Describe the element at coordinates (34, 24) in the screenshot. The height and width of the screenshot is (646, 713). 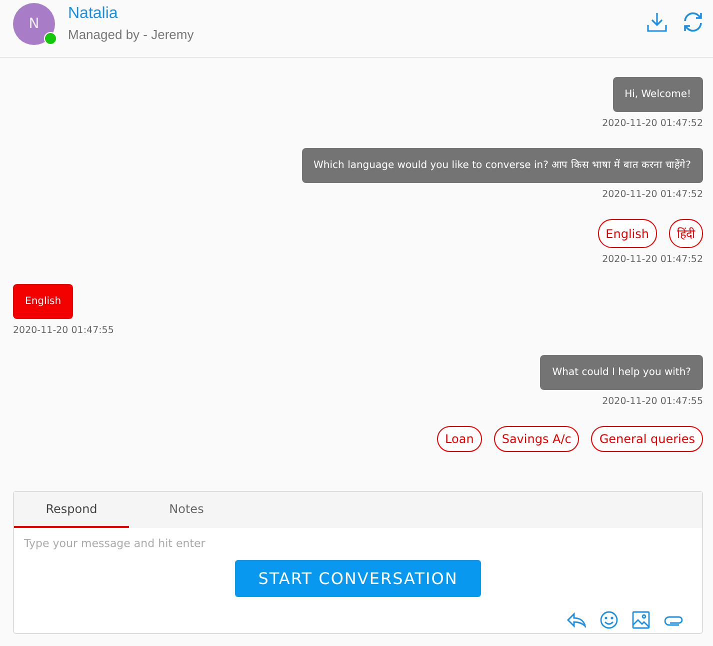
I see `avatar-initial: N` at that location.